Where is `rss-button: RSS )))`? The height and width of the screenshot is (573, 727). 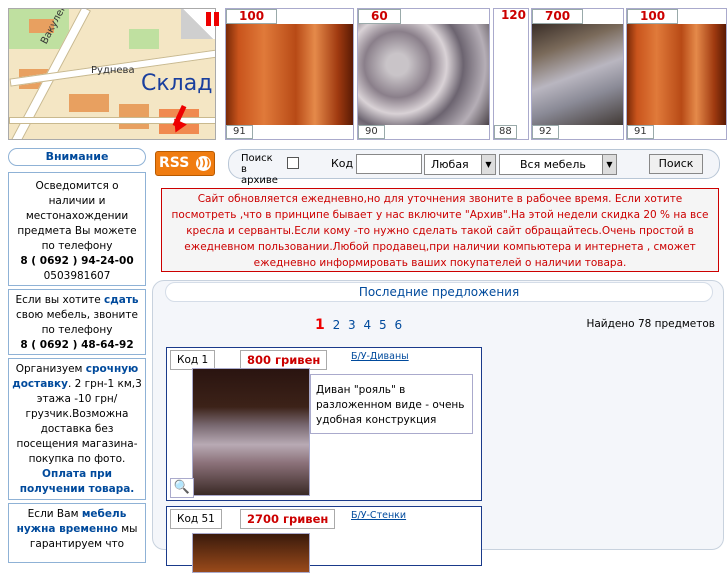
rss-button: RSS ))) is located at coordinates (185, 163).